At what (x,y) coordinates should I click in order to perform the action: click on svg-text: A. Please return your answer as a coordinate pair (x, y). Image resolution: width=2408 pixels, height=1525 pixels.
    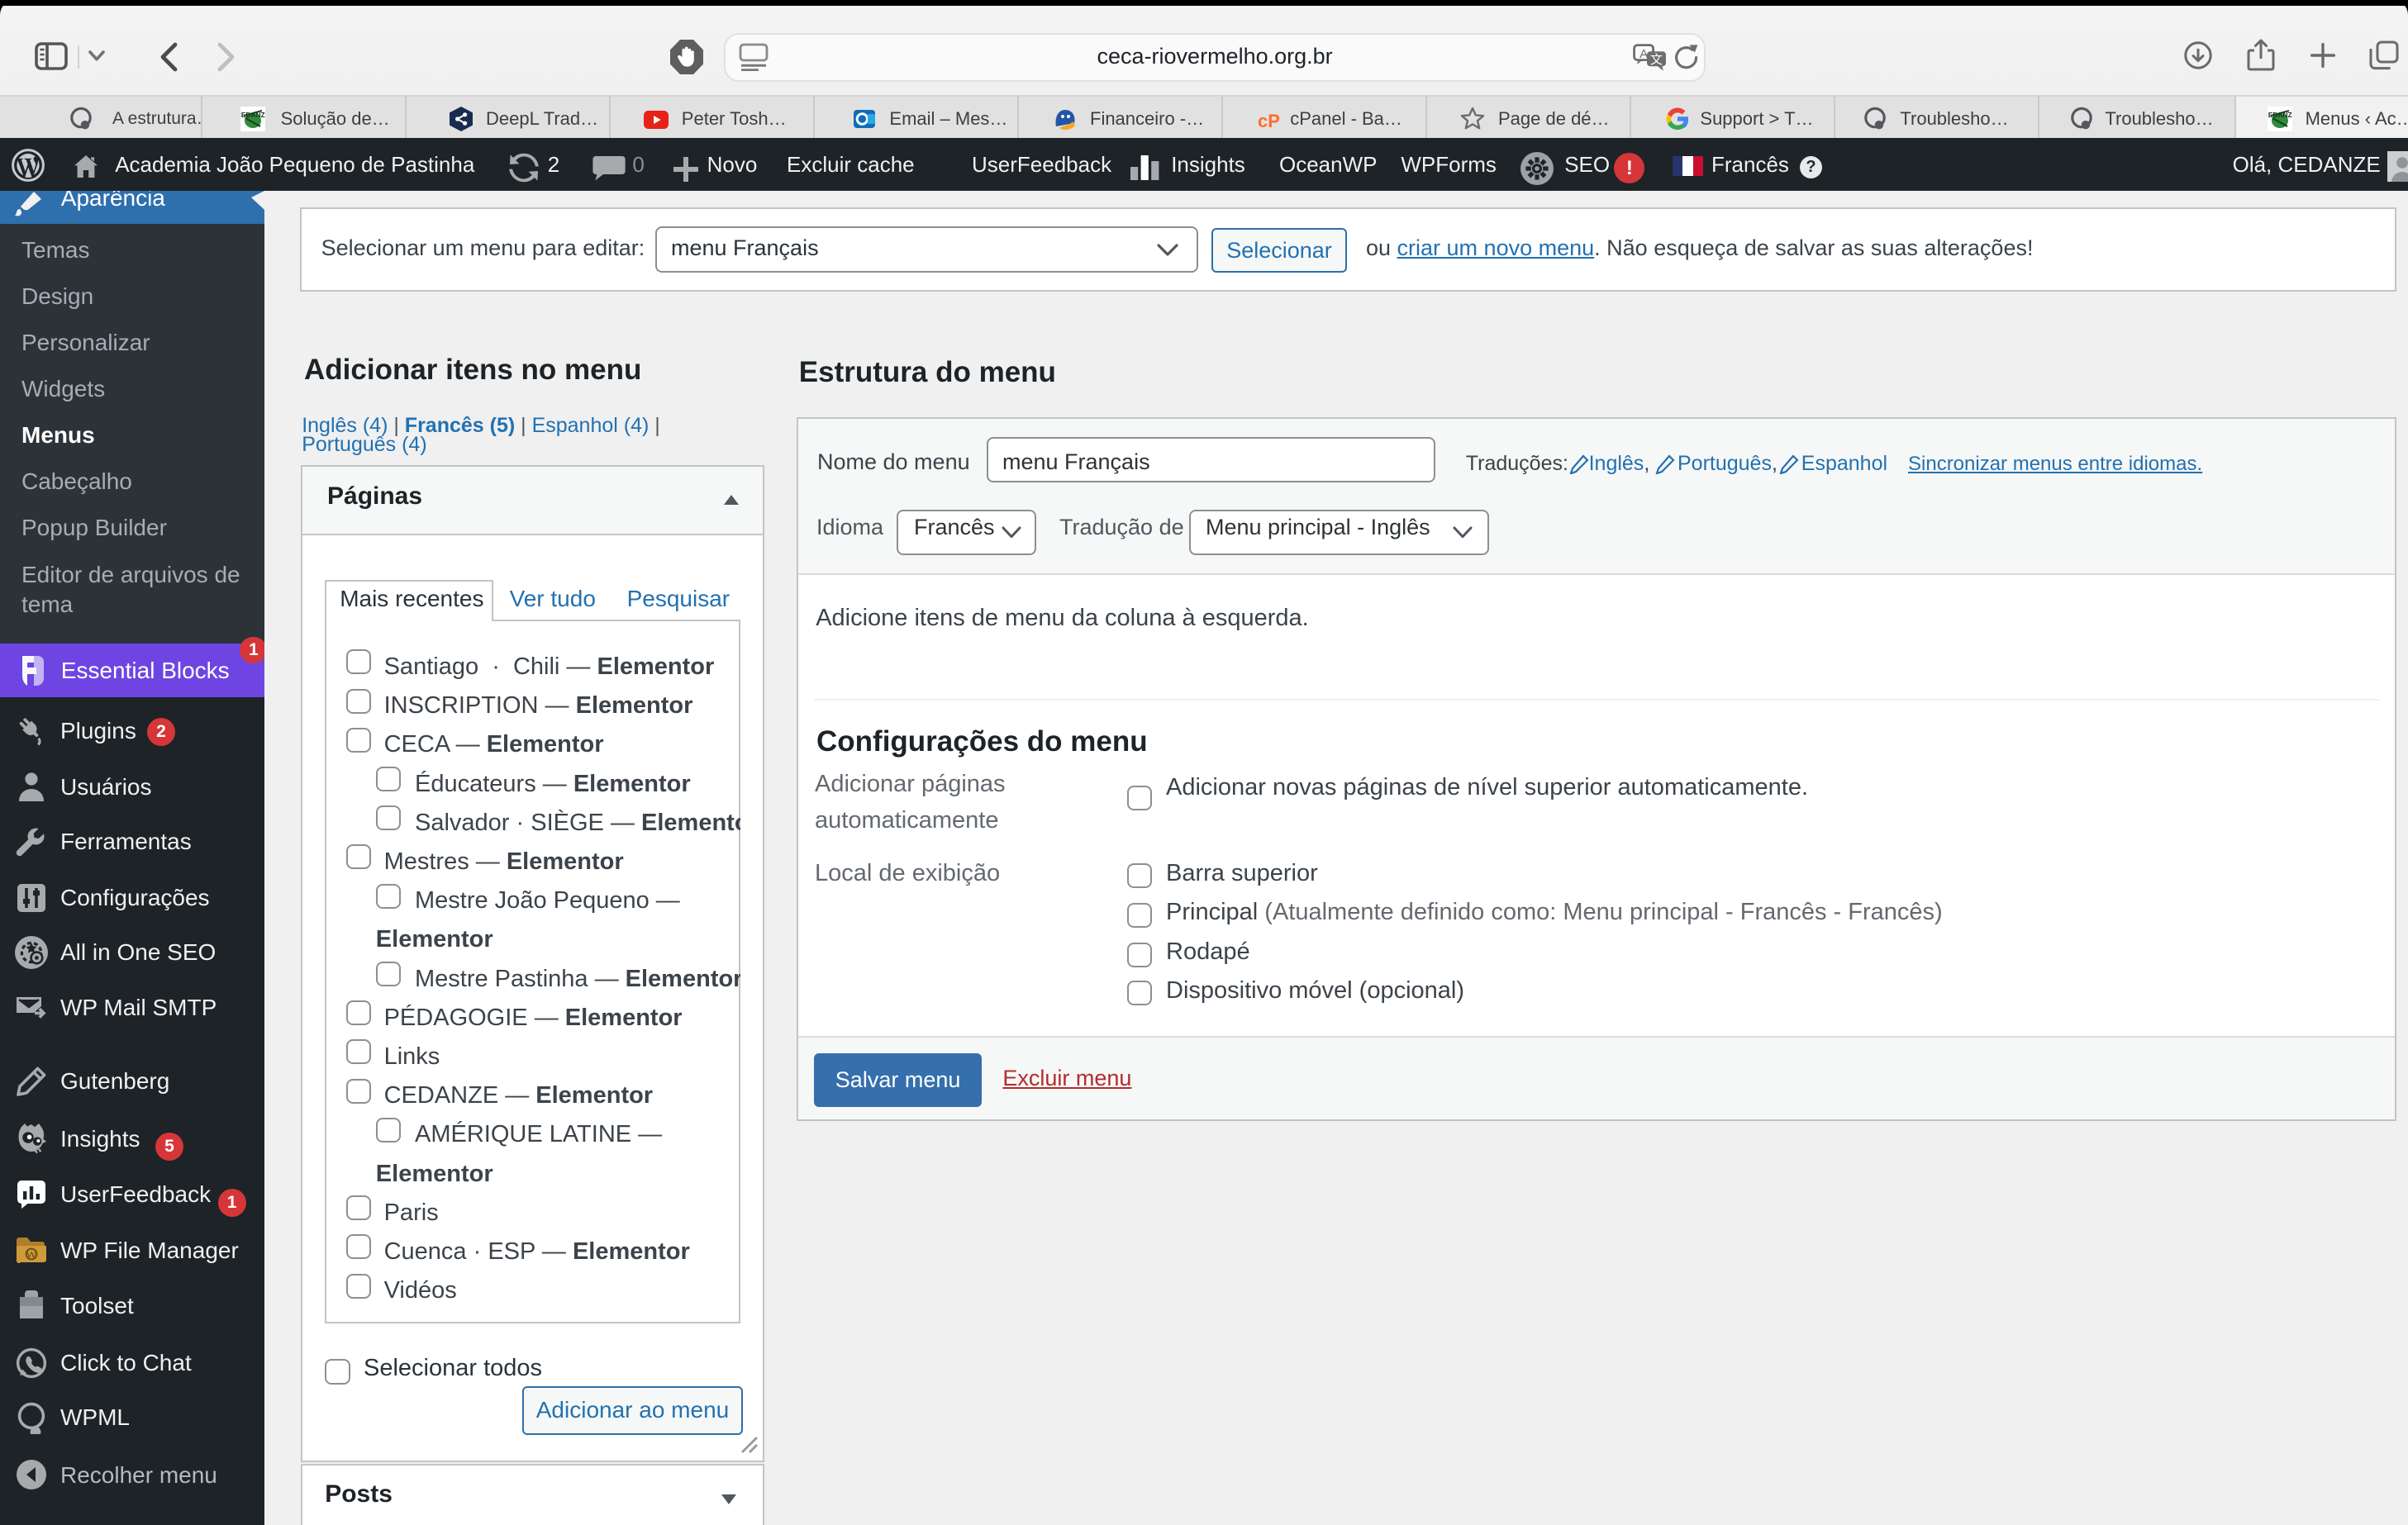
    Looking at the image, I should click on (1643, 54).